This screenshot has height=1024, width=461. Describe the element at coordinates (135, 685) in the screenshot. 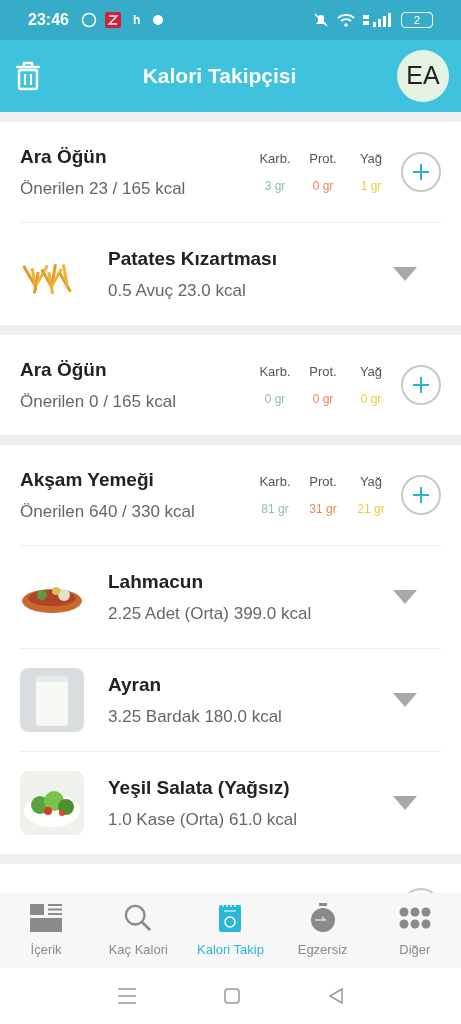

I see `food-name: Ayran` at that location.